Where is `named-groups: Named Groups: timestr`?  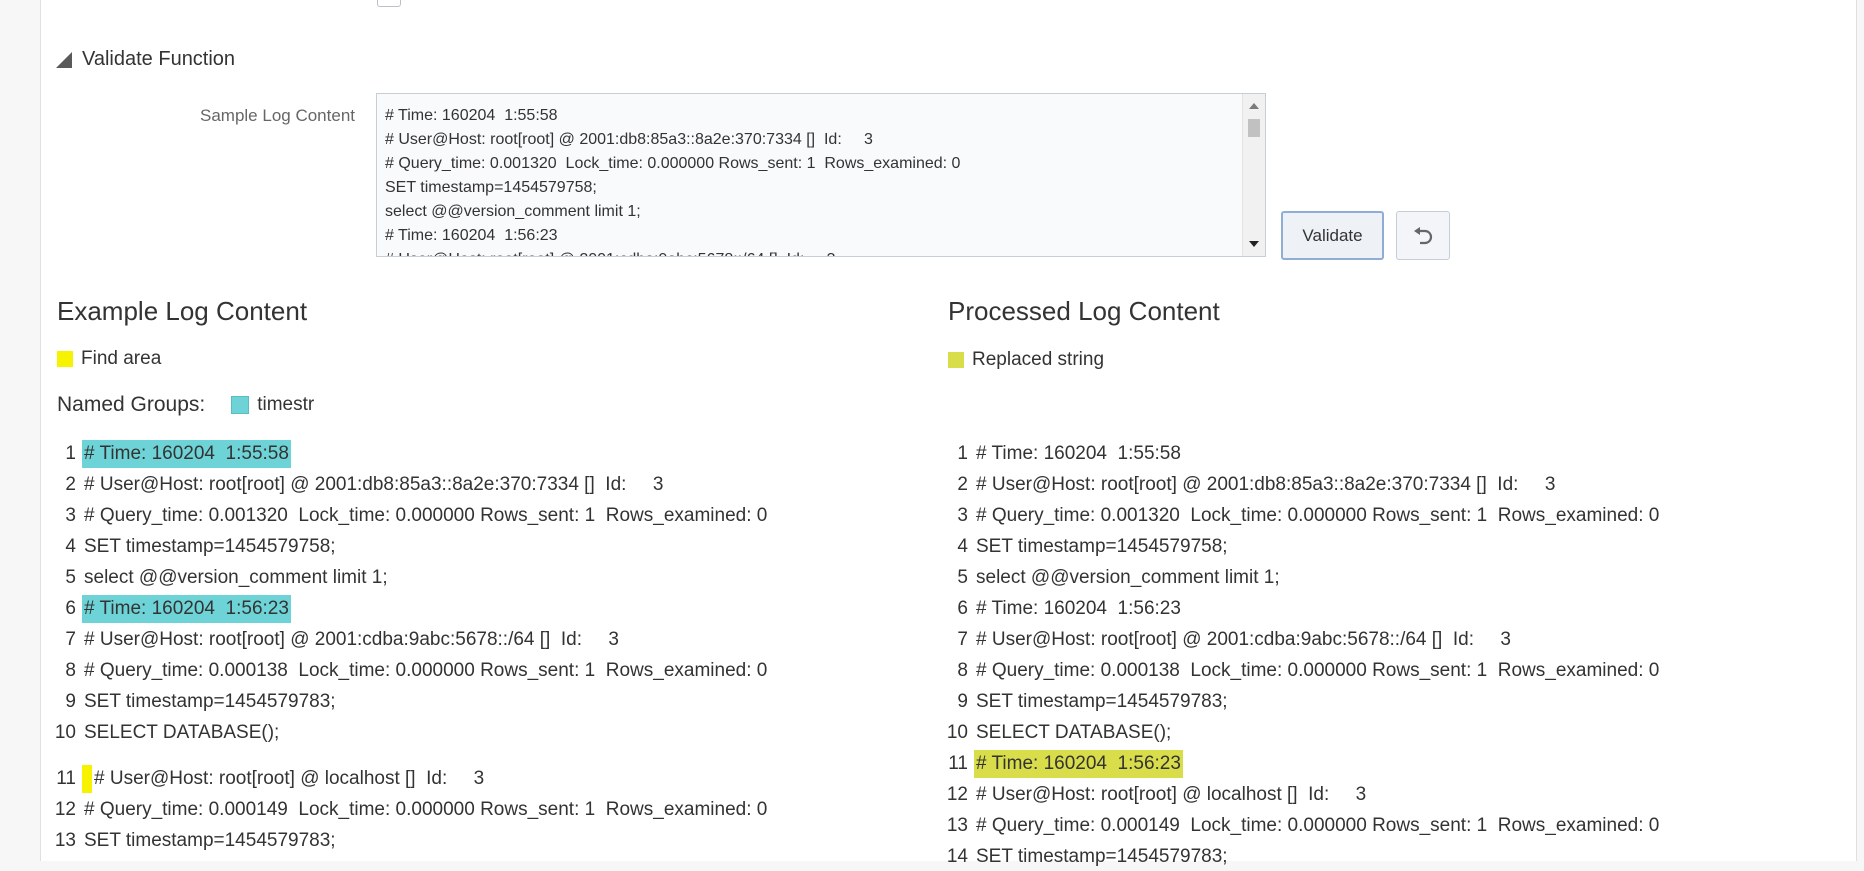 named-groups: Named Groups: timestr is located at coordinates (185, 405).